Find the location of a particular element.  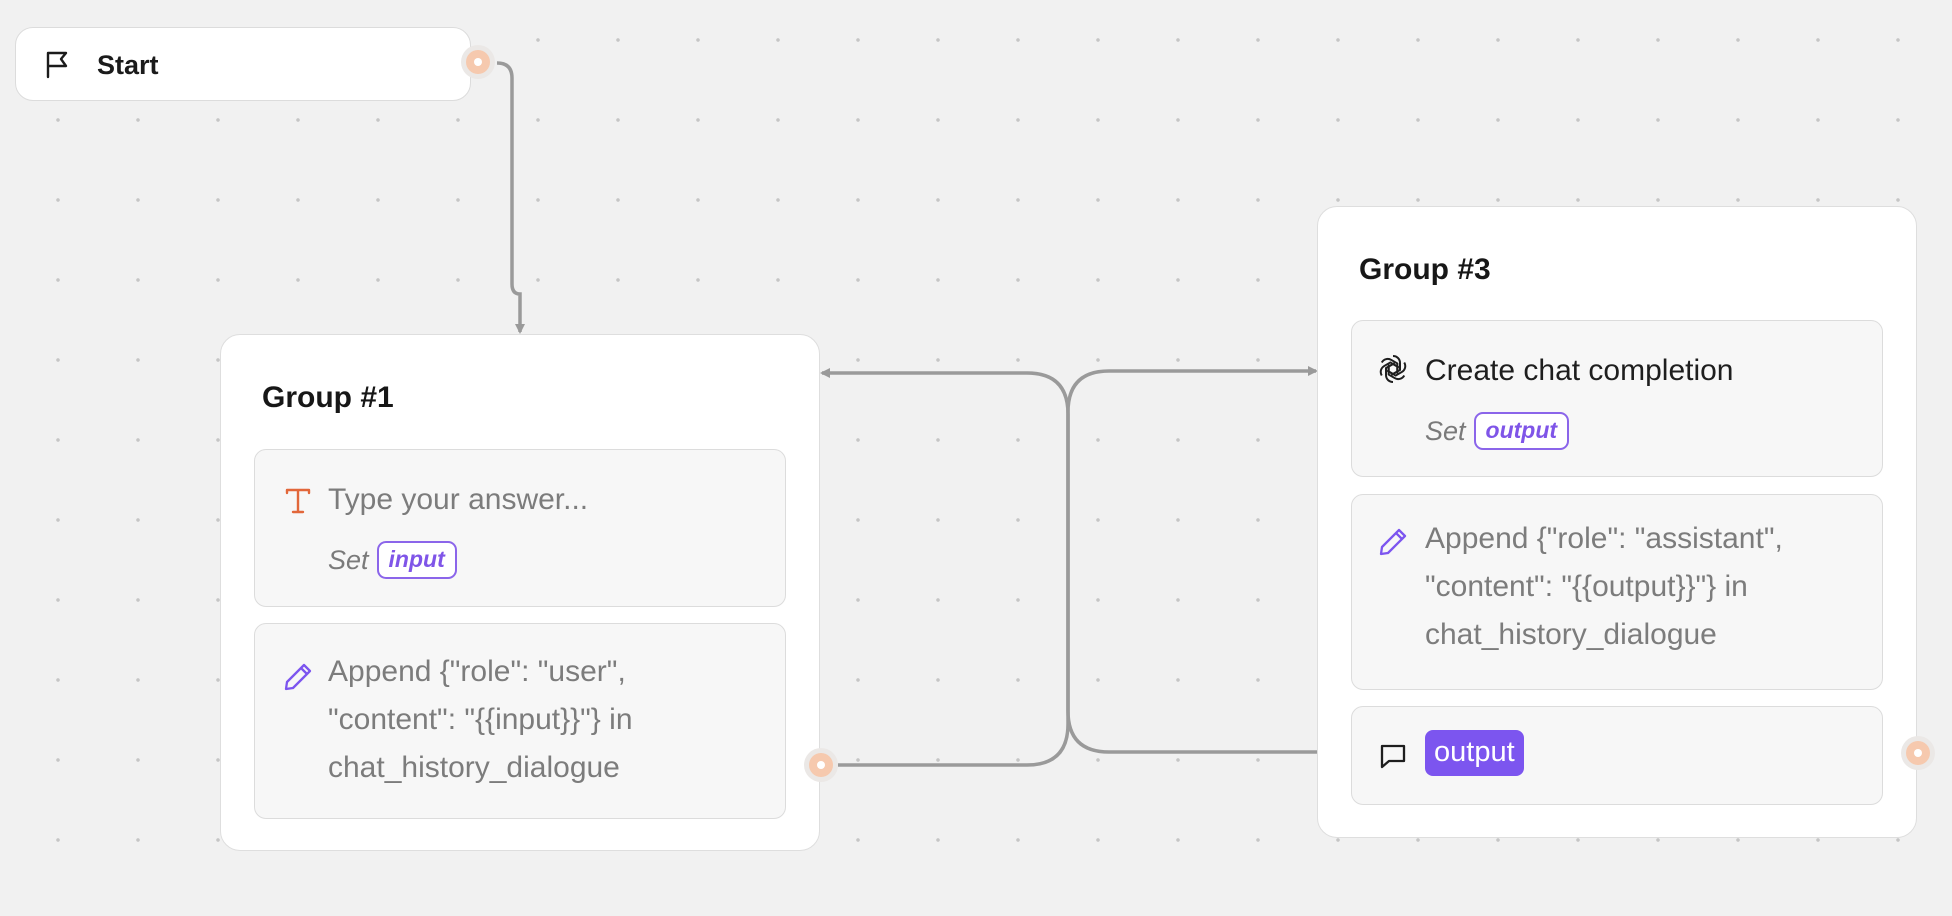

variable-badge: output is located at coordinates (1521, 431).